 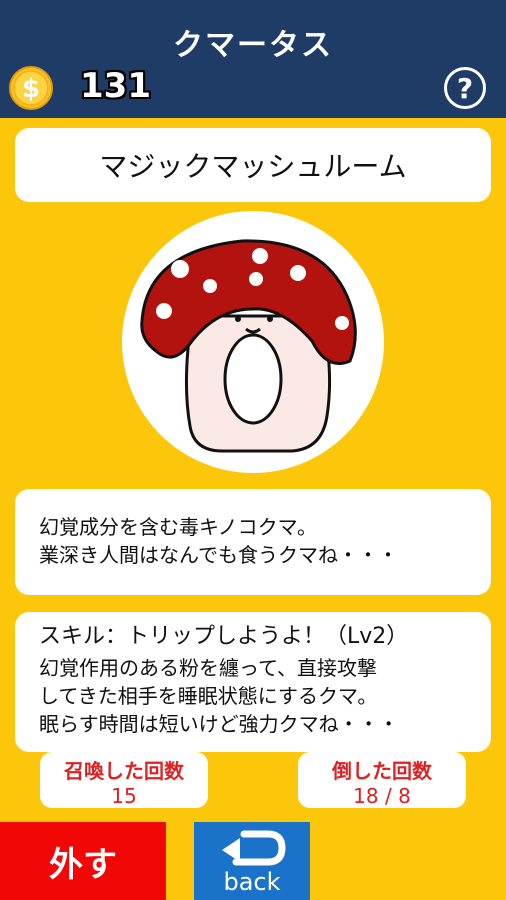 I want to click on bear-name-card: マジックマッシュルーム, so click(x=253, y=165).